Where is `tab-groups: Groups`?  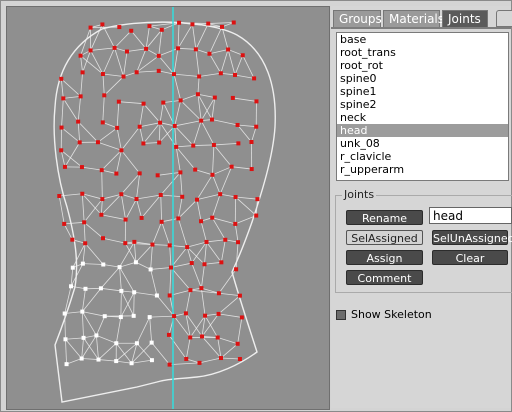 tab-groups: Groups is located at coordinates (357, 18).